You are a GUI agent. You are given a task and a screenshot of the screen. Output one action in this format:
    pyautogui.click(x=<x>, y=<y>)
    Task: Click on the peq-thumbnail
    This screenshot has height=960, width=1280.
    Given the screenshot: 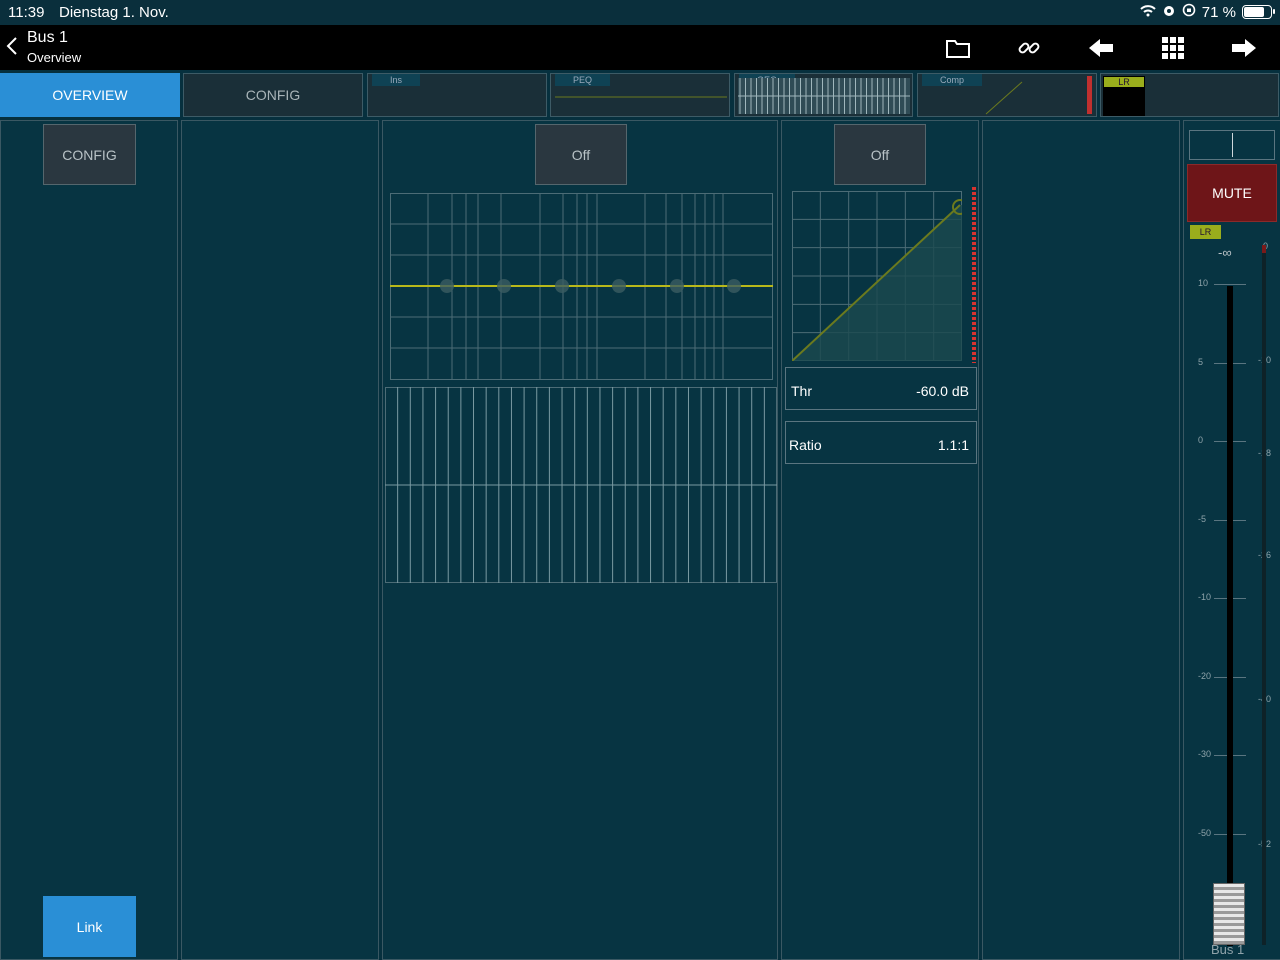 What is the action you would take?
    pyautogui.click(x=641, y=97)
    